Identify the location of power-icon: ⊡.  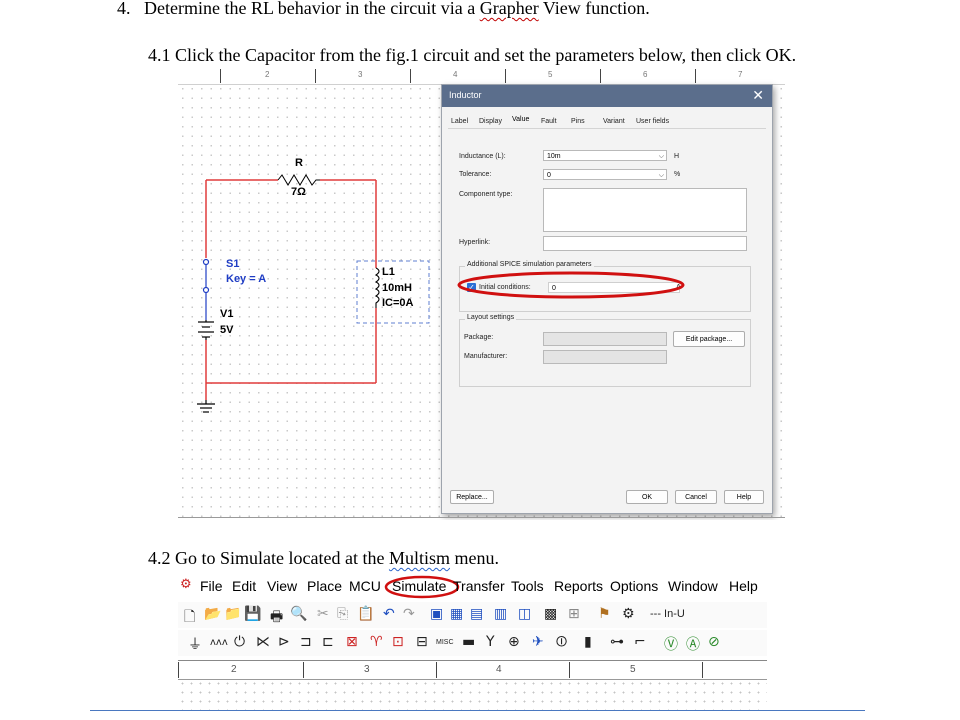
(398, 642).